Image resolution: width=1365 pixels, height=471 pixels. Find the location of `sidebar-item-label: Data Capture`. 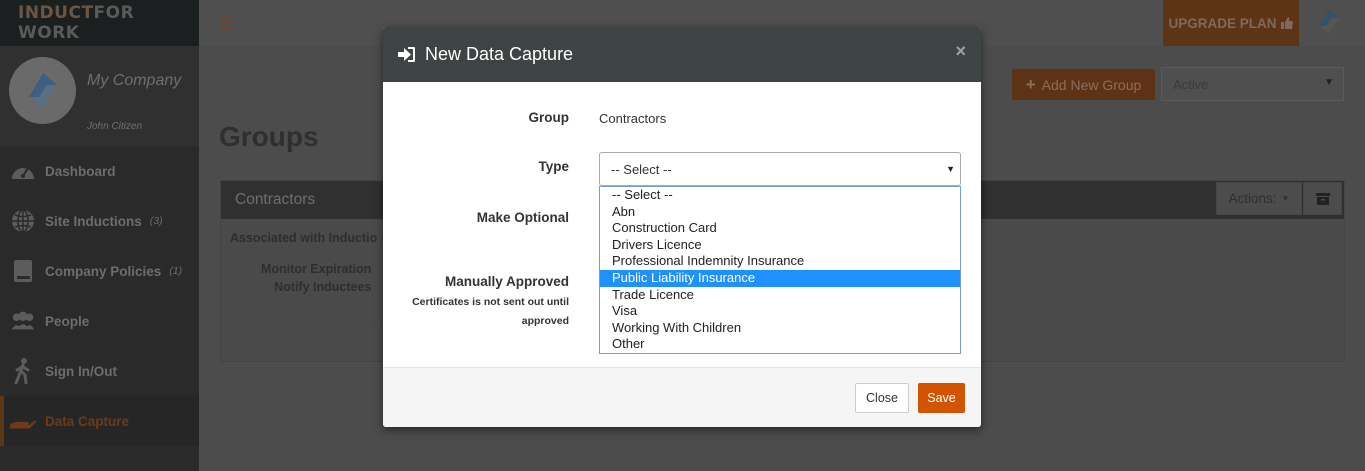

sidebar-item-label: Data Capture is located at coordinates (87, 421).